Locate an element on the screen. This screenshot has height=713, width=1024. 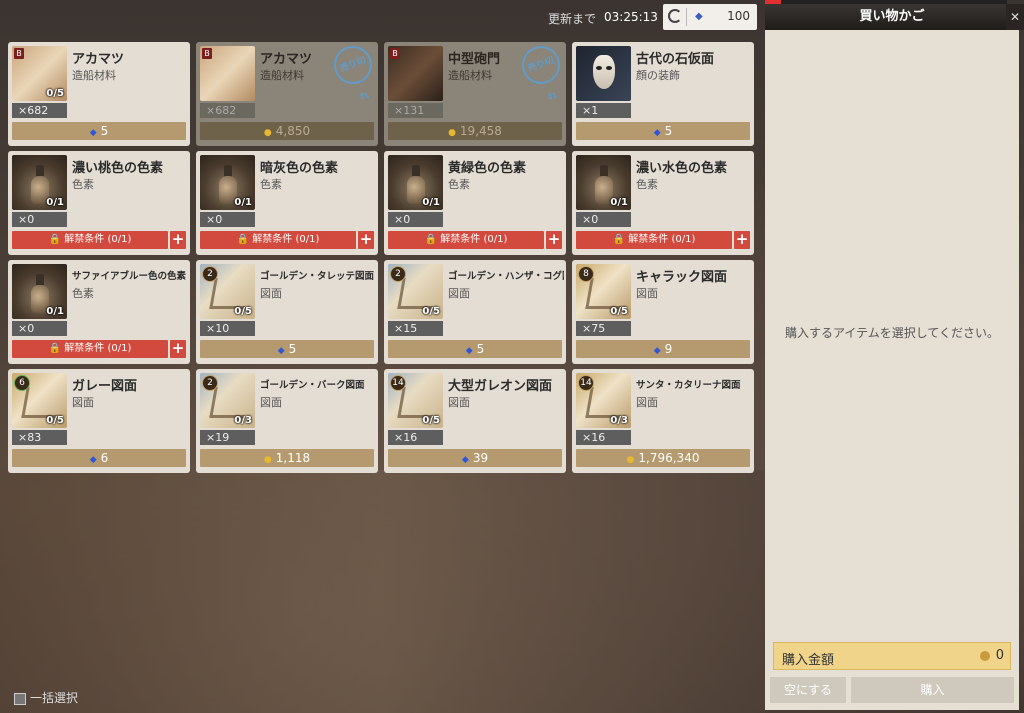
item-thumbnail: 6 0/5 is located at coordinates (39, 400).